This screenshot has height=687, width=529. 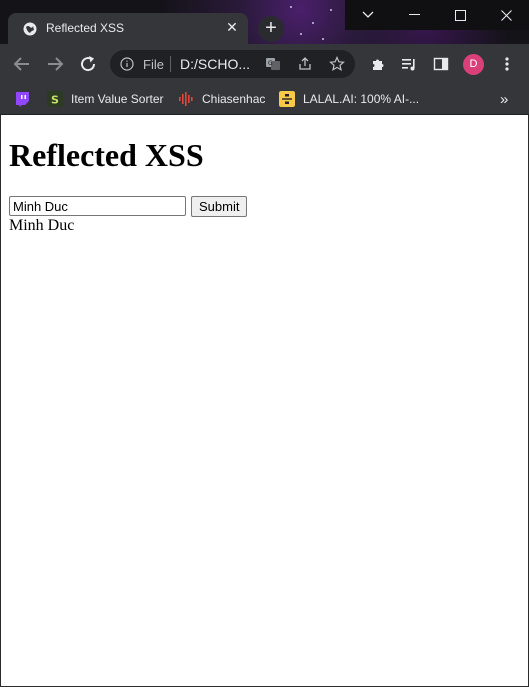 What do you see at coordinates (85, 28) in the screenshot?
I see `tab-title: Reflected XSS` at bounding box center [85, 28].